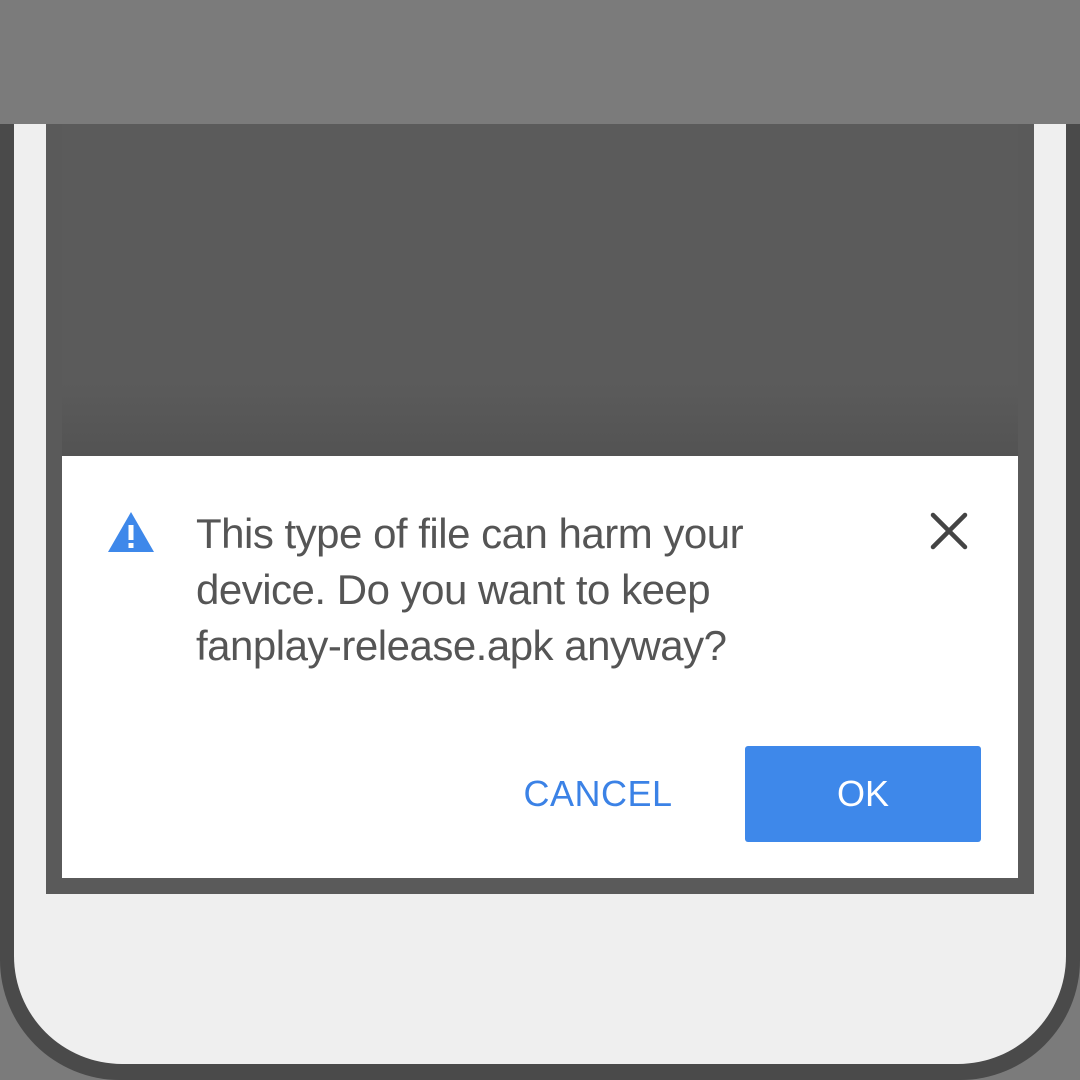 The image size is (1080, 1080). I want to click on top-background, so click(540, 62).